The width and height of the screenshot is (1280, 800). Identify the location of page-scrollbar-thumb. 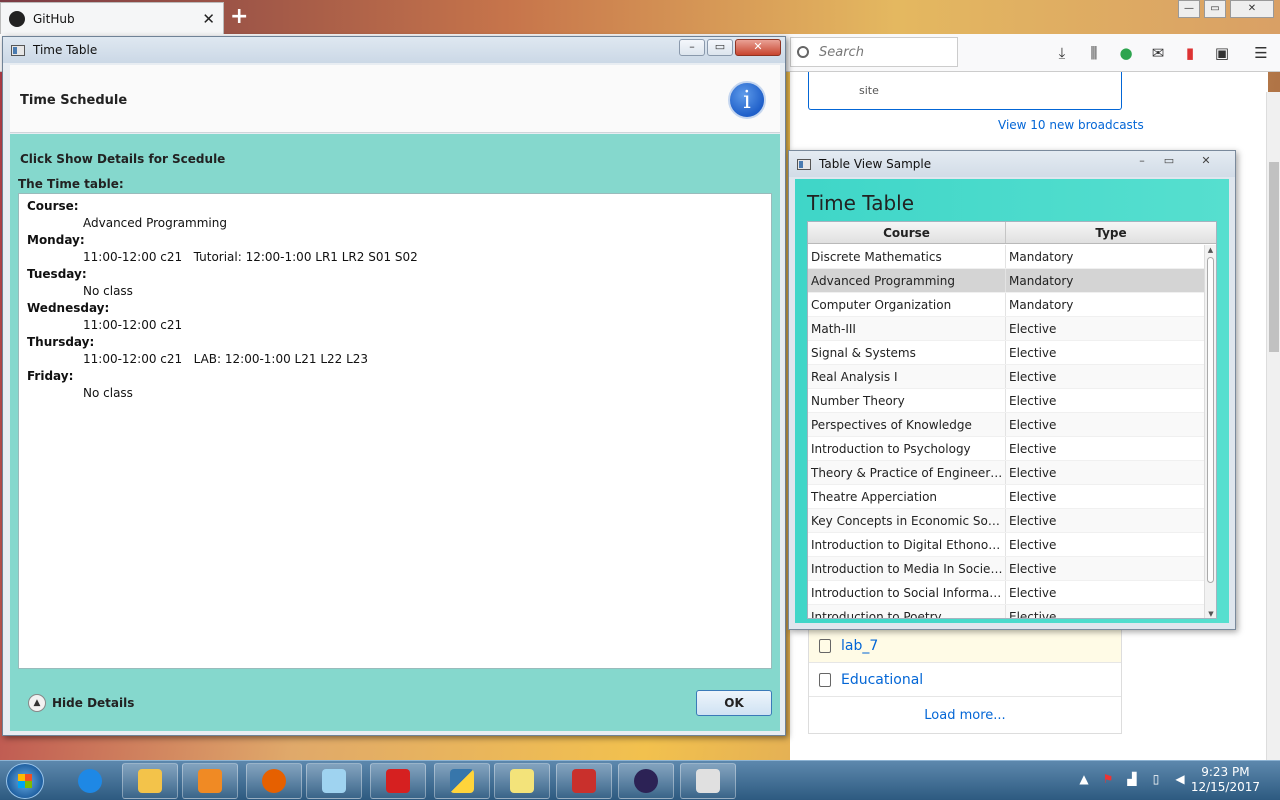
(1274, 257).